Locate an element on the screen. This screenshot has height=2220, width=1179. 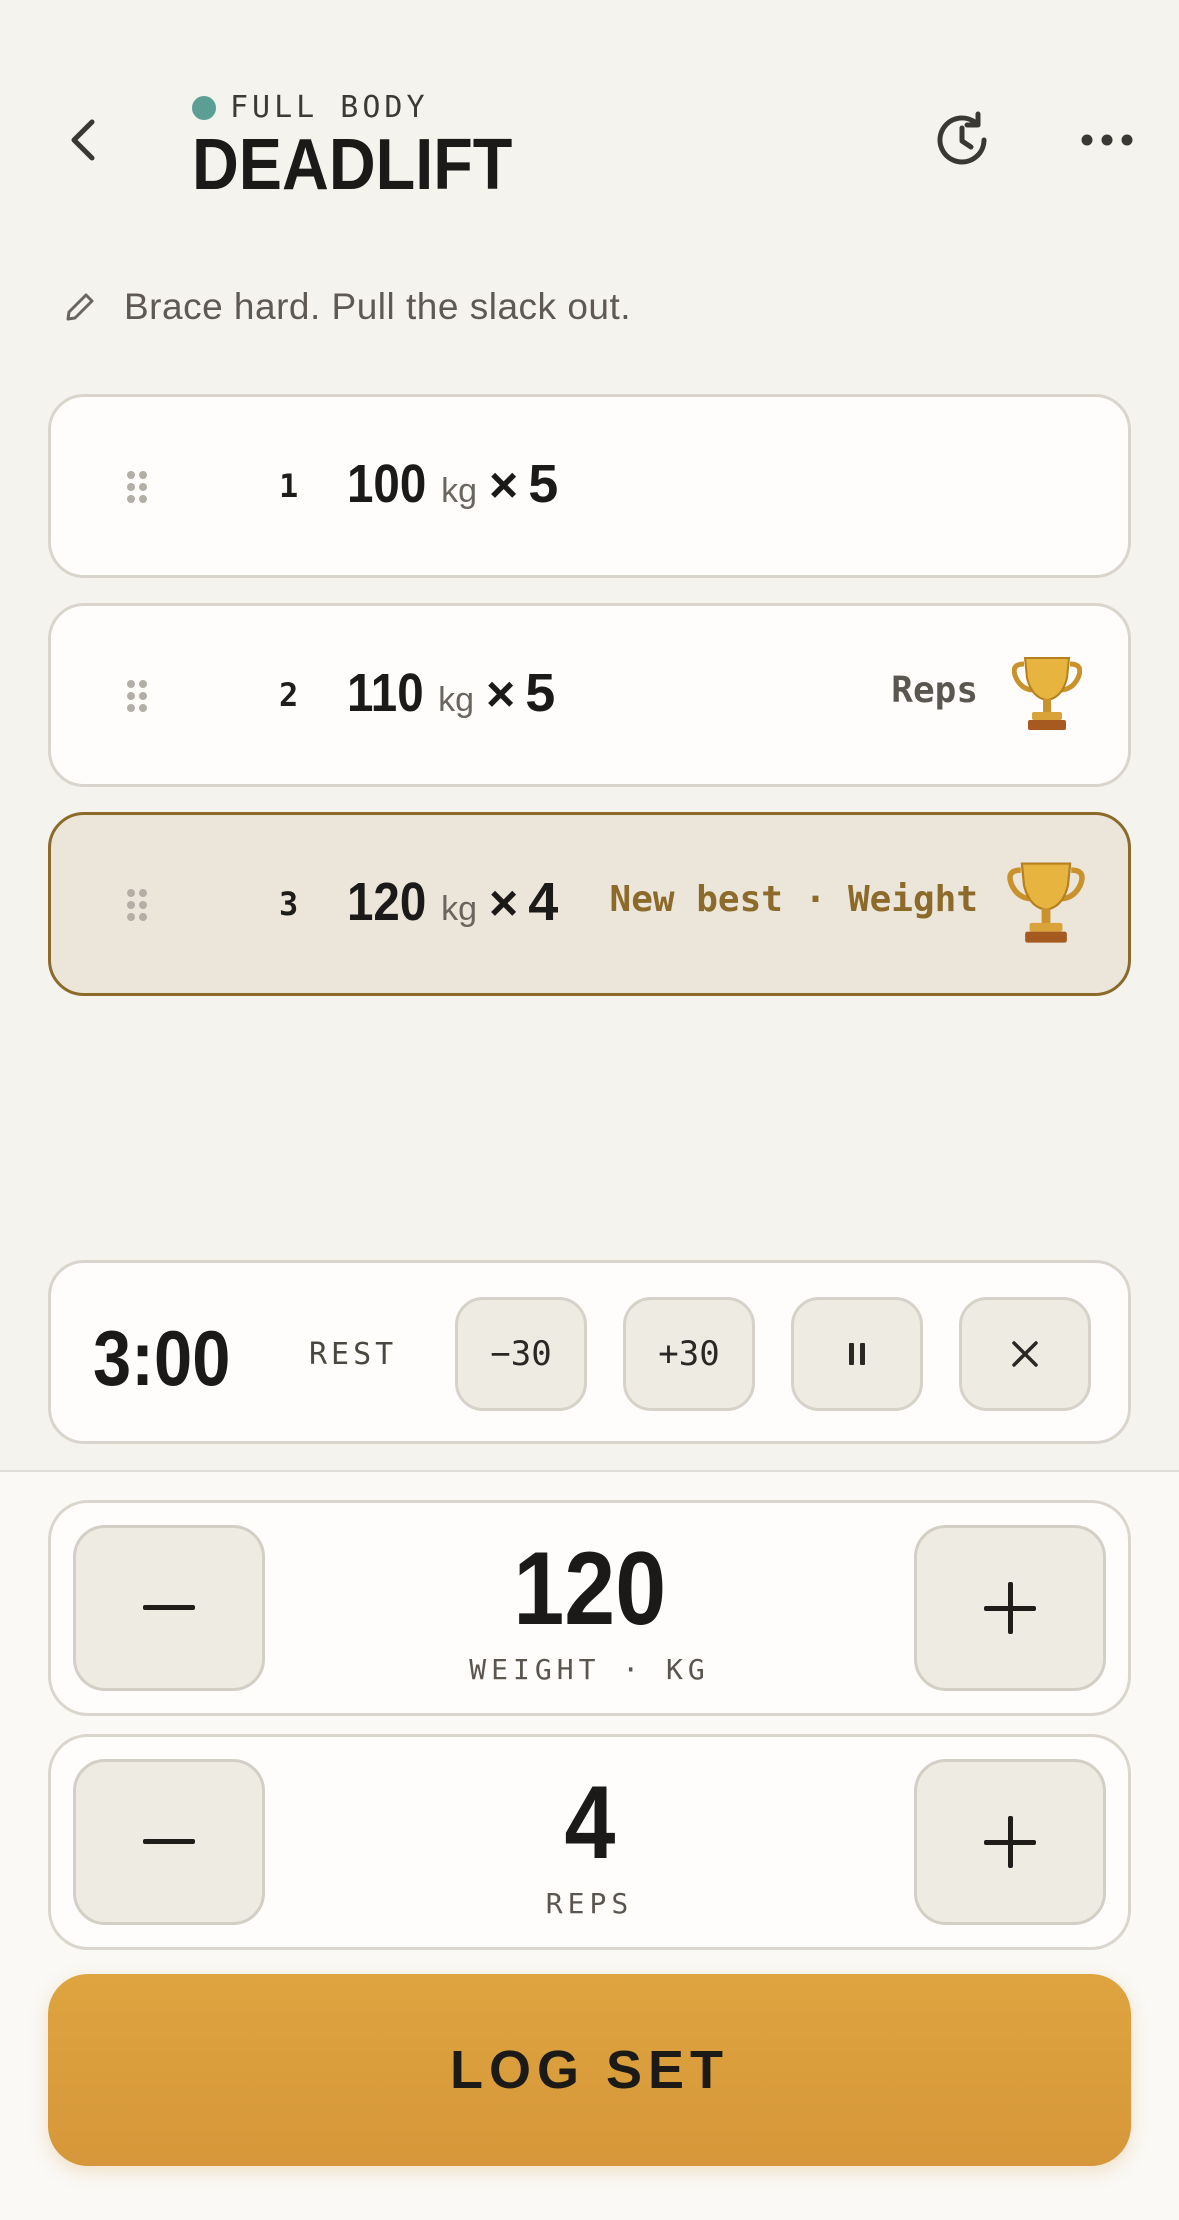
weight-increment-button is located at coordinates (1010, 1608).